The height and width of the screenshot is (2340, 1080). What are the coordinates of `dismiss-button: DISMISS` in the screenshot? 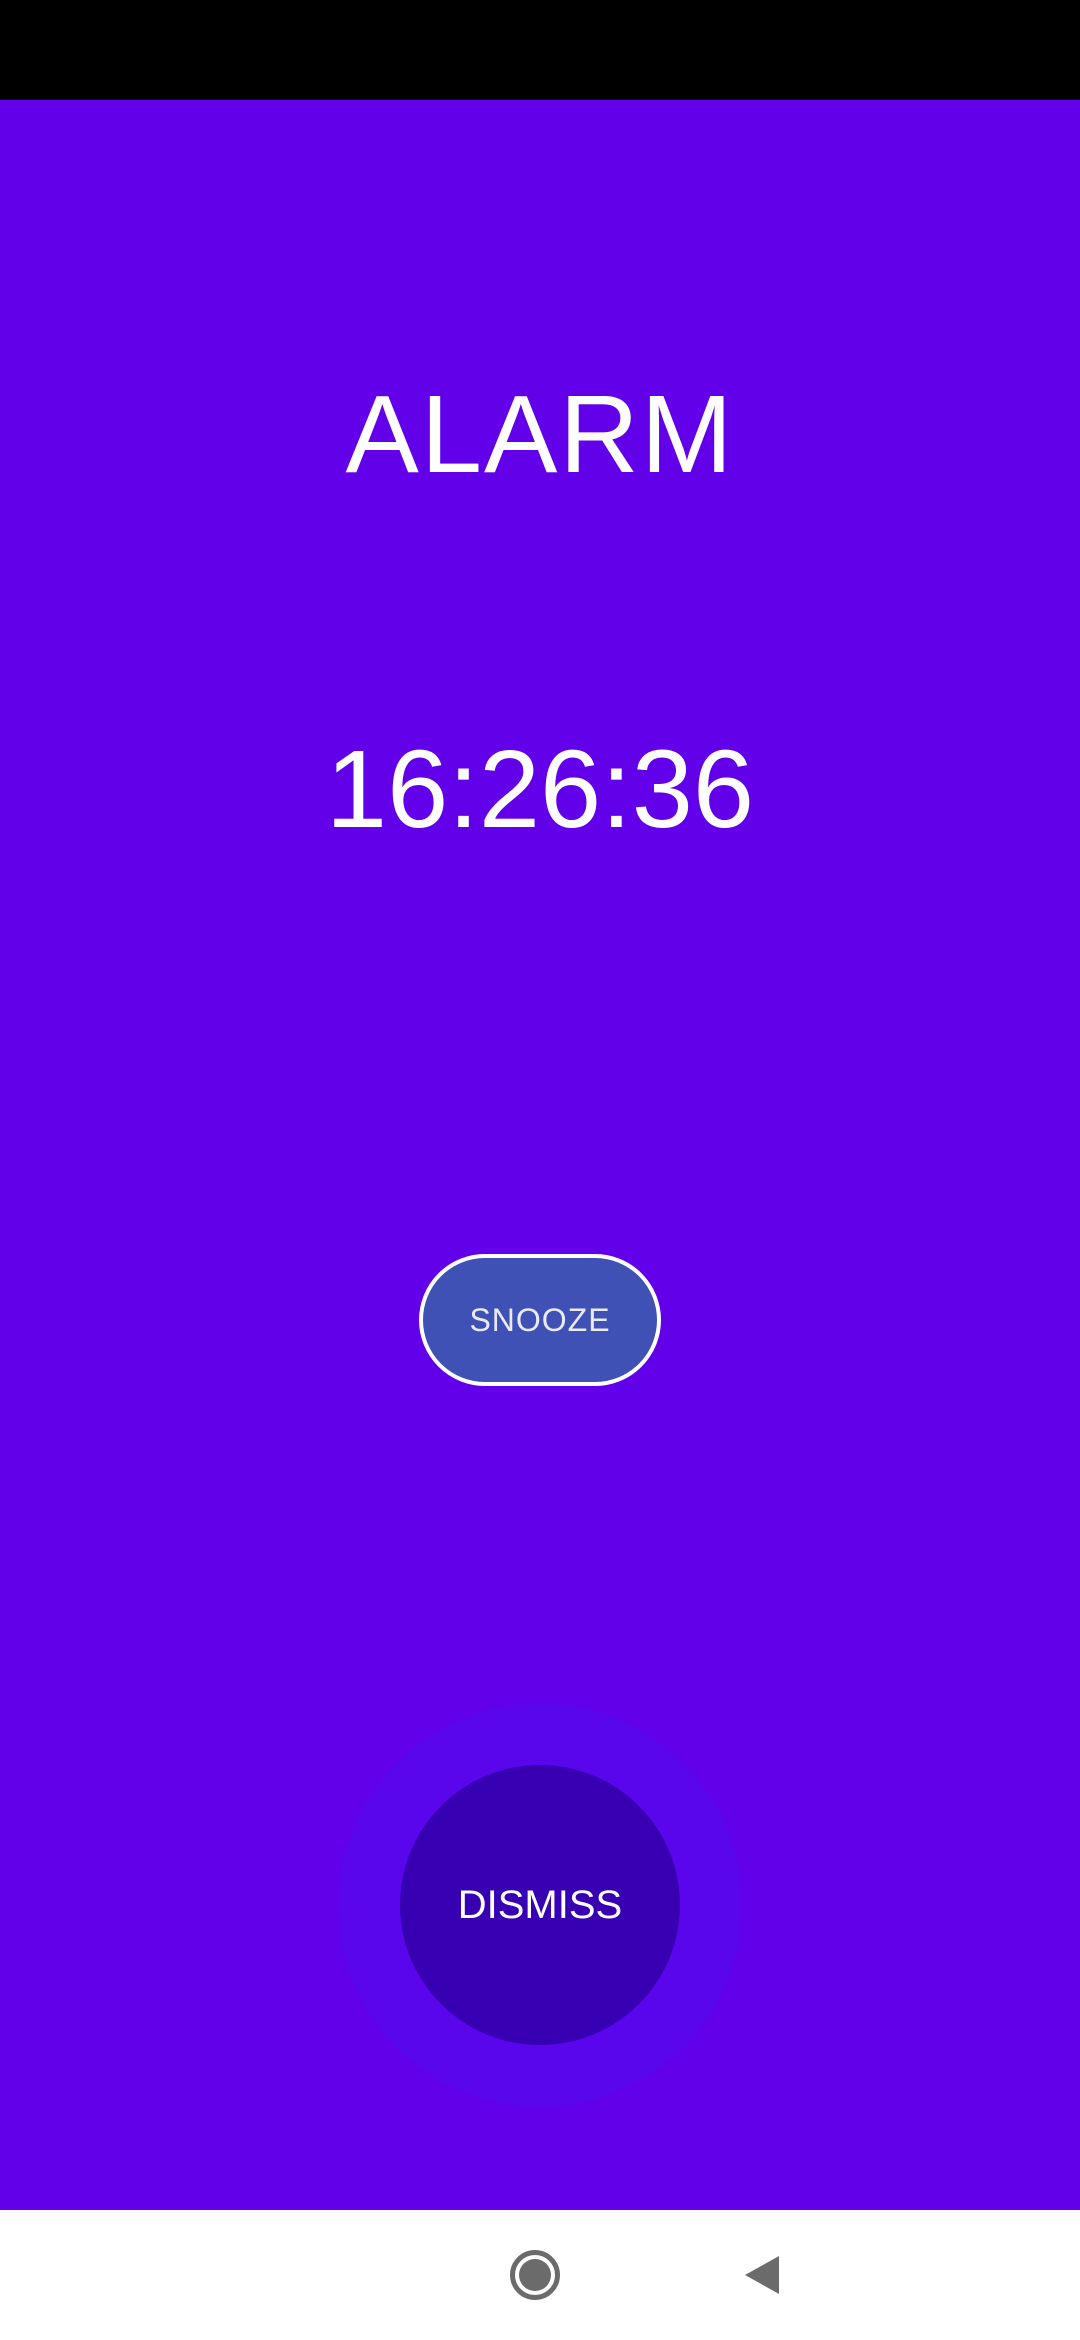 It's located at (540, 1905).